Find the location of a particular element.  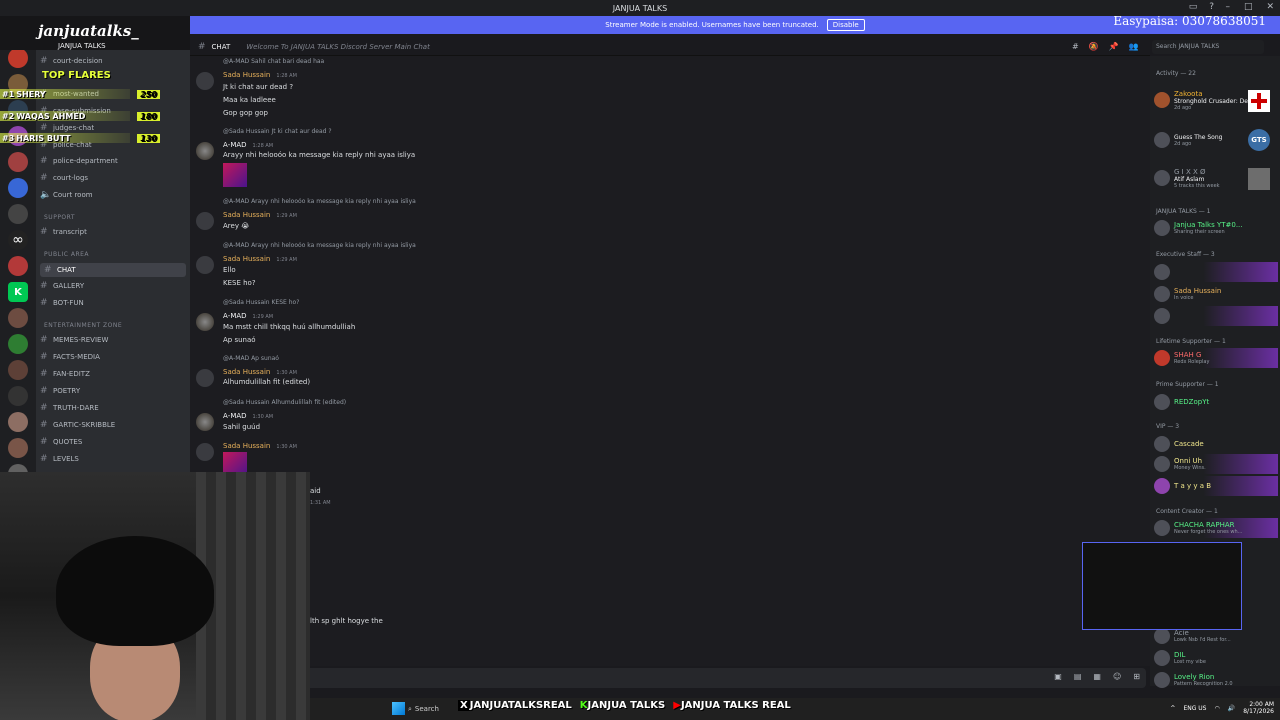

message-input: ▣ ▤ ▦ ☺ ⊞ is located at coordinates (671, 678).